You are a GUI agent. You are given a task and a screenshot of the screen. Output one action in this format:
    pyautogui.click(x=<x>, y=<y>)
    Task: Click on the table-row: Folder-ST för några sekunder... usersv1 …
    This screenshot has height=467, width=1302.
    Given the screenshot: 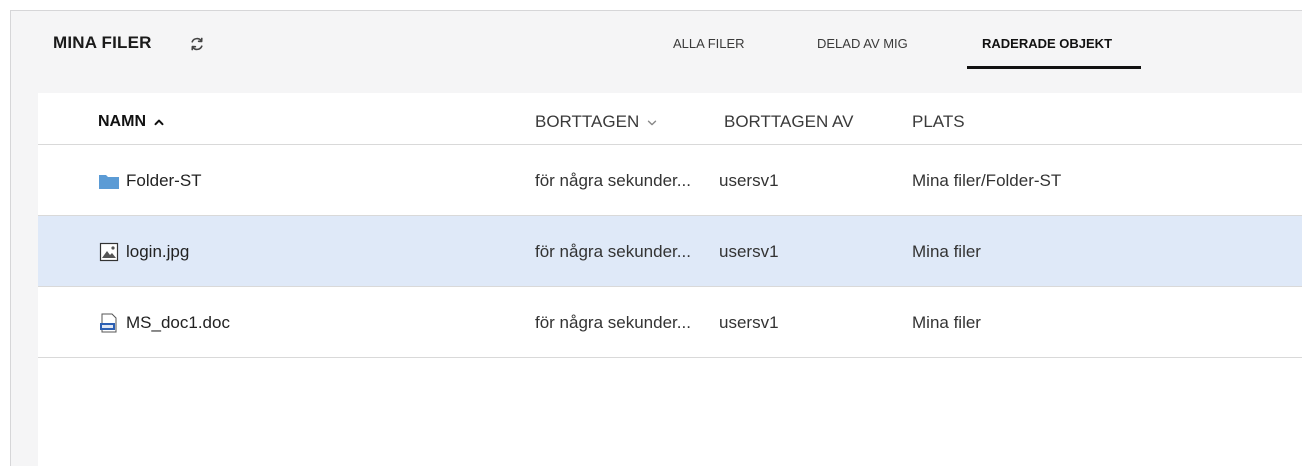 What is the action you would take?
    pyautogui.click(x=670, y=180)
    